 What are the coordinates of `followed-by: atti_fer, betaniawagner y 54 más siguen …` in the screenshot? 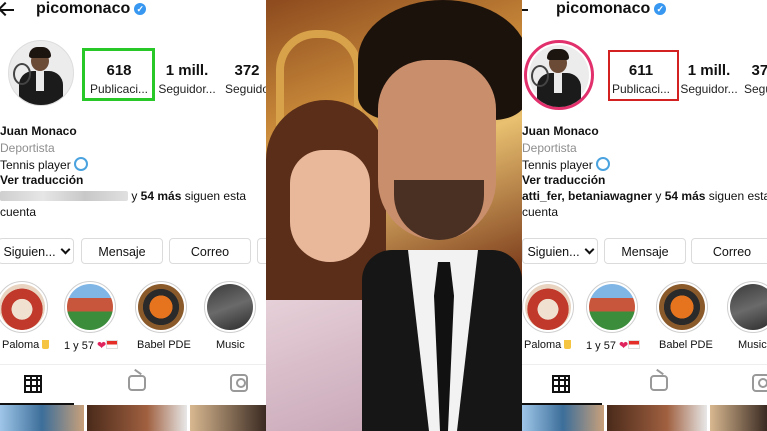 It's located at (644, 196).